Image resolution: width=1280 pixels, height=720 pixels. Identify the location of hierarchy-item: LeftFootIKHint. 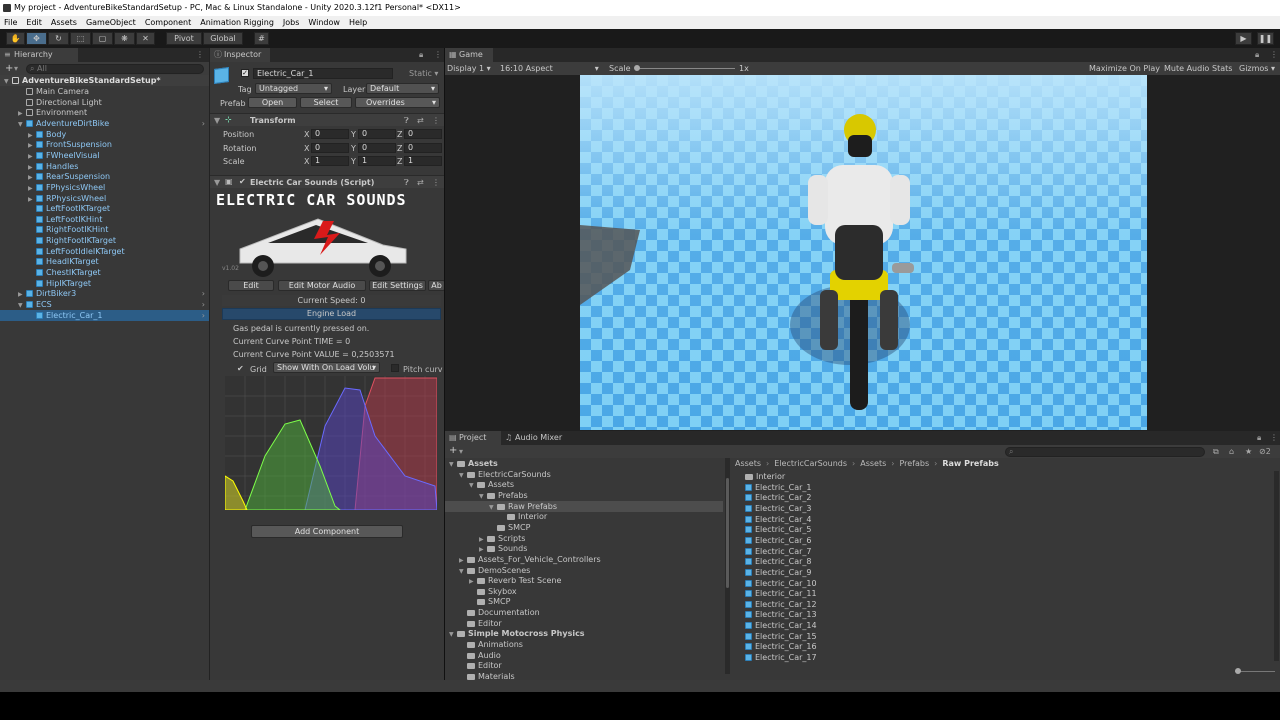
(104, 219).